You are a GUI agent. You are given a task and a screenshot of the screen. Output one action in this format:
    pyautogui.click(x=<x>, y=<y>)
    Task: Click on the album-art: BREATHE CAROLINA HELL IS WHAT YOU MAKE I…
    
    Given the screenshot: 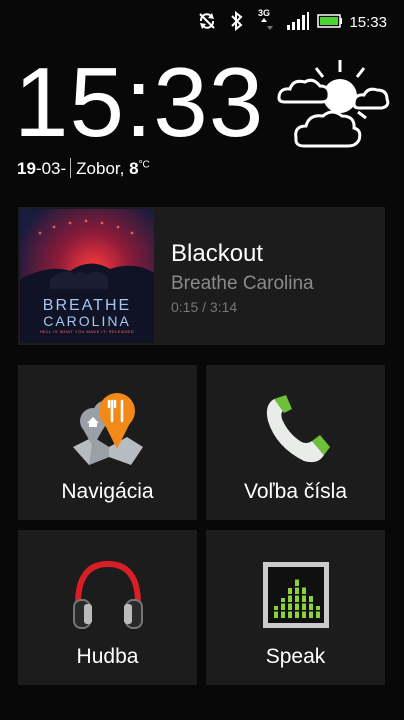 What is the action you would take?
    pyautogui.click(x=87, y=276)
    